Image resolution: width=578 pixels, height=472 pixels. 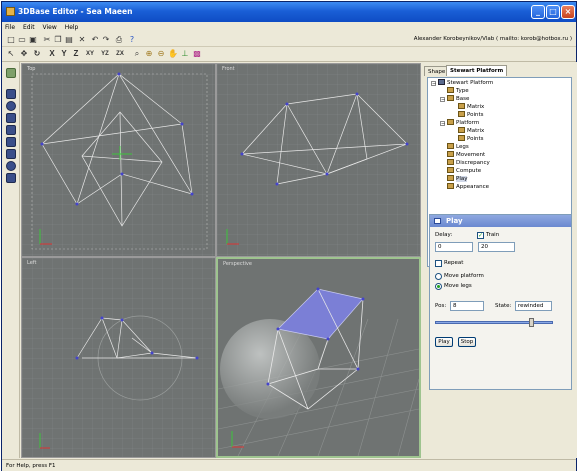 I want to click on viewport-left: Left, so click(x=118, y=357).